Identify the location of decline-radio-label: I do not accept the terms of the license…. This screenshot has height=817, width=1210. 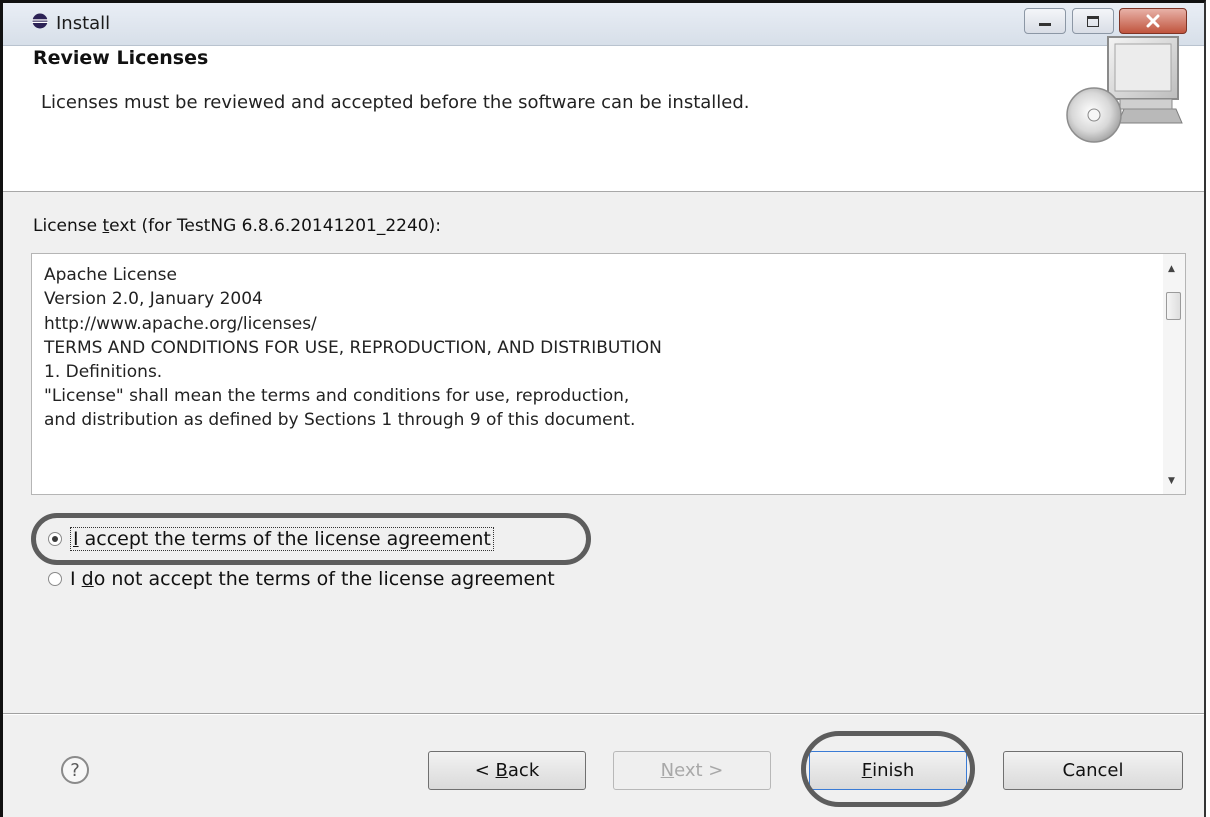
(312, 579).